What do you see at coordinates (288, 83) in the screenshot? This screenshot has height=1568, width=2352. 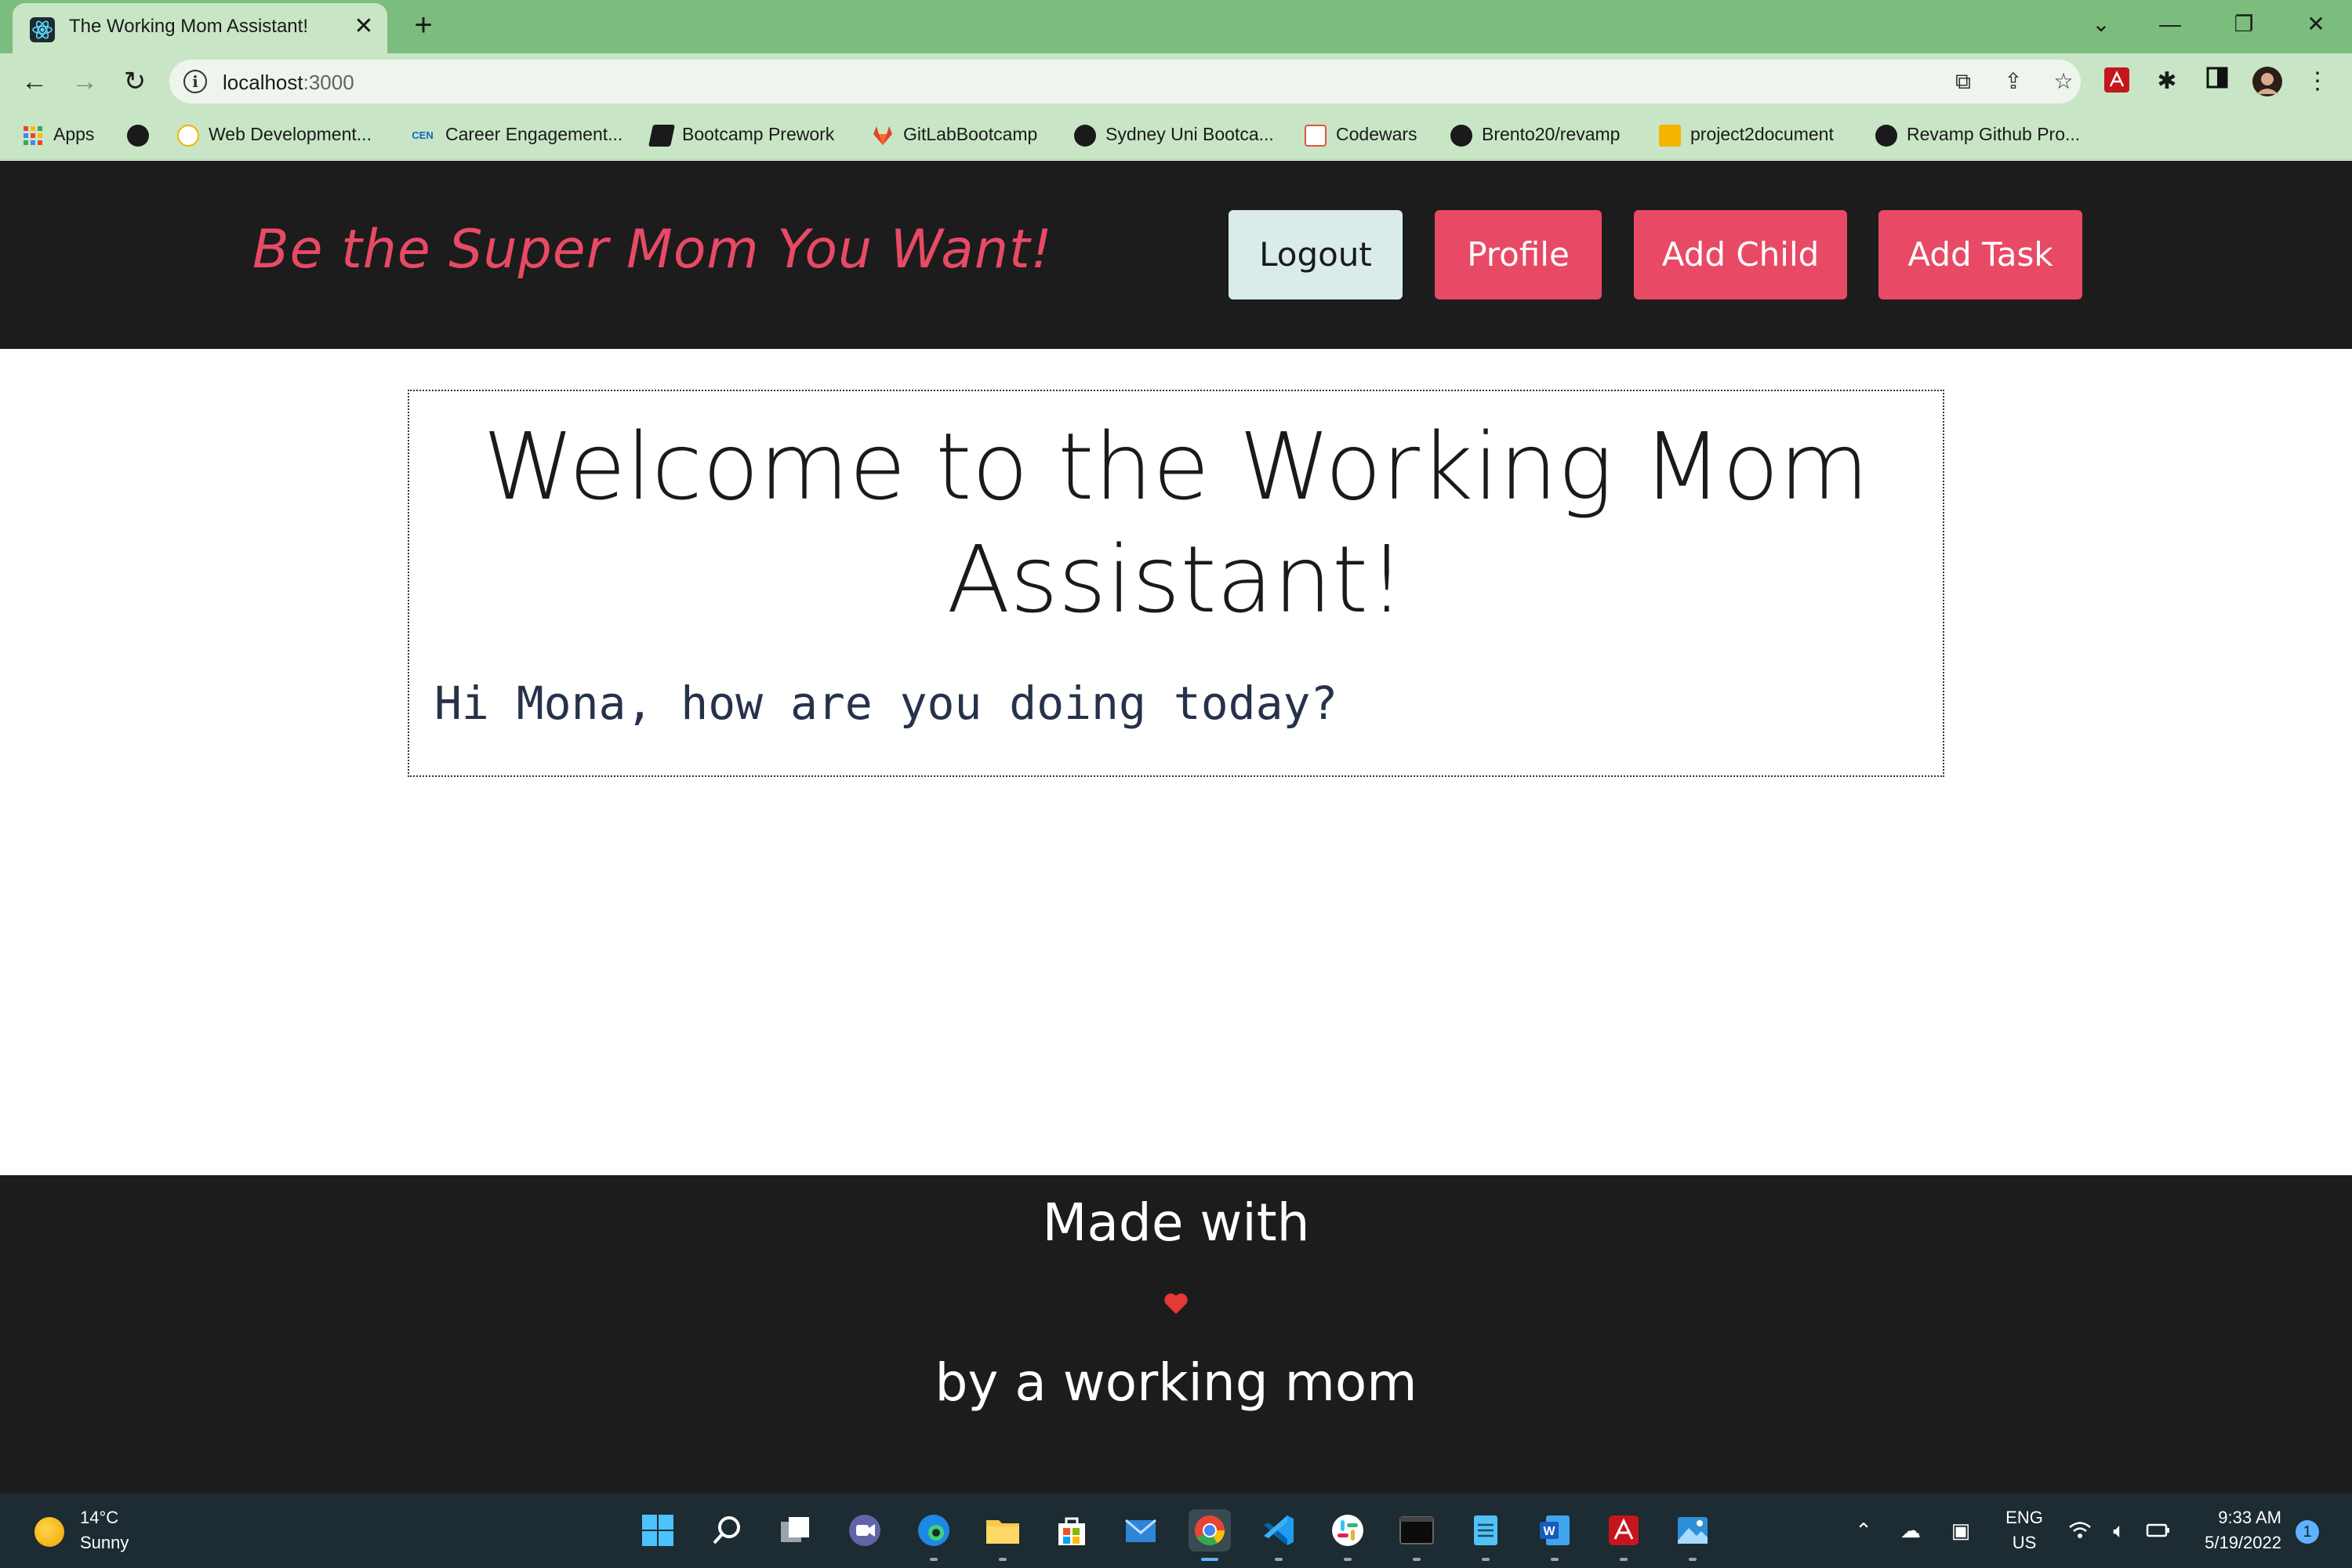 I see `url-text: localhost:3000` at bounding box center [288, 83].